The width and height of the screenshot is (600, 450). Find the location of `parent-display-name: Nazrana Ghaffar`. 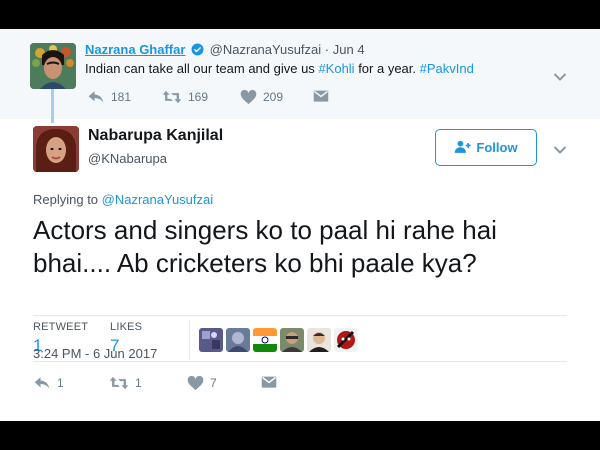

parent-display-name: Nazrana Ghaffar is located at coordinates (135, 49).